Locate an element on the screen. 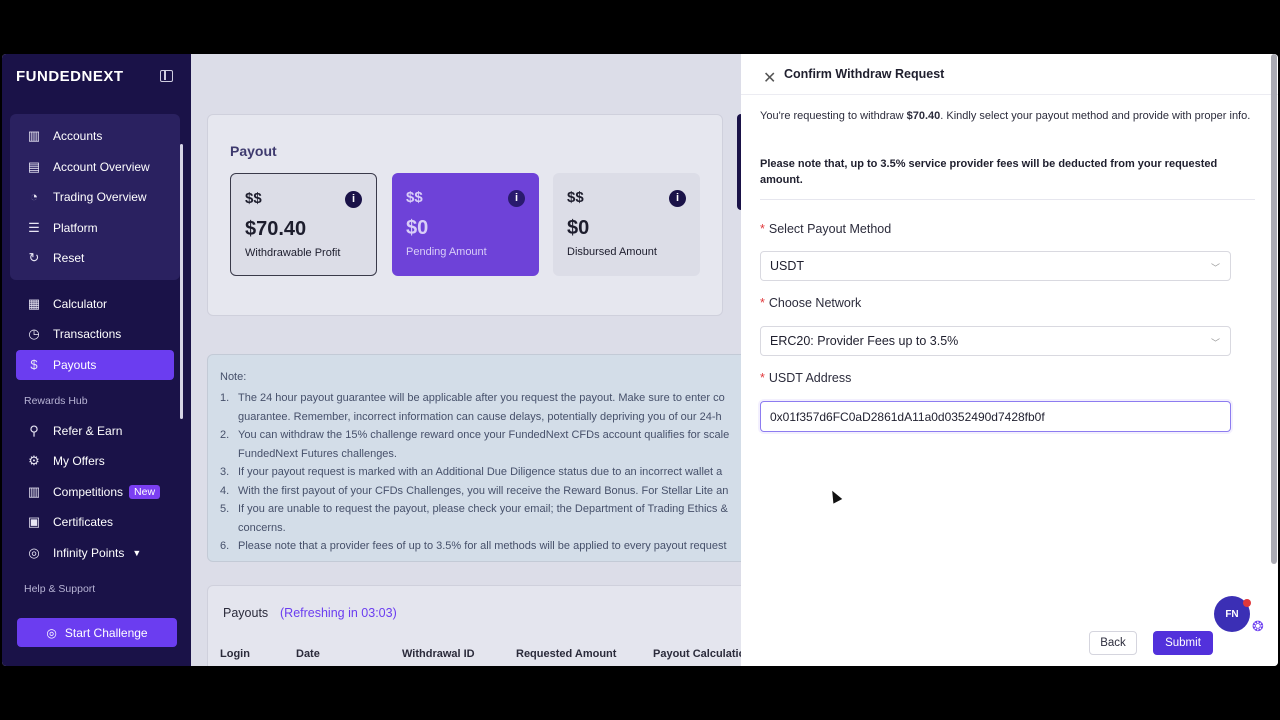  sidebar-scrollbar is located at coordinates (181, 281).